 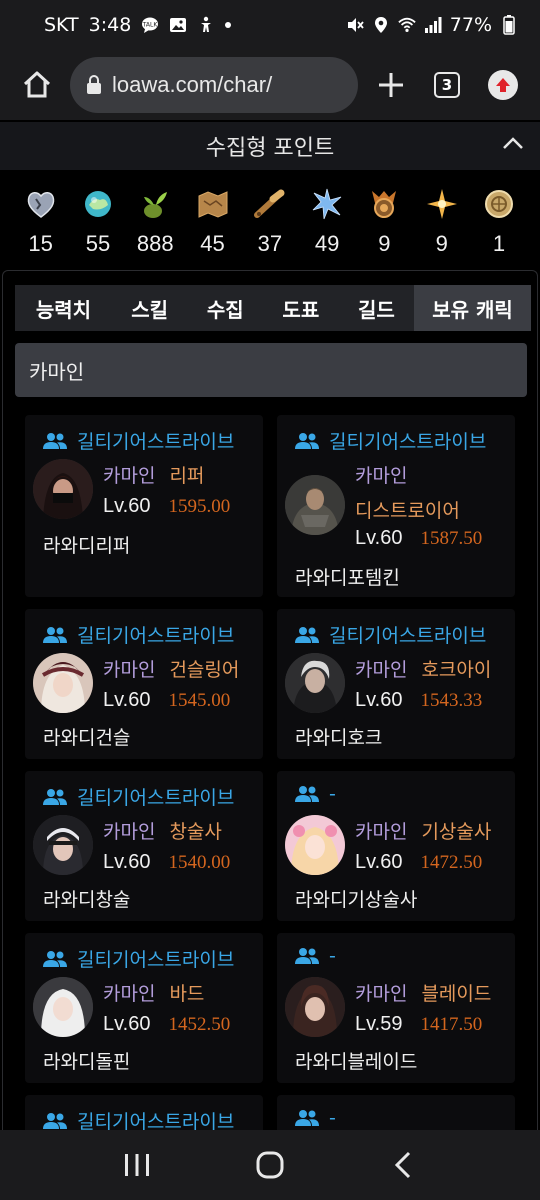 What do you see at coordinates (187, 476) in the screenshot?
I see `class-name: 리퍼` at bounding box center [187, 476].